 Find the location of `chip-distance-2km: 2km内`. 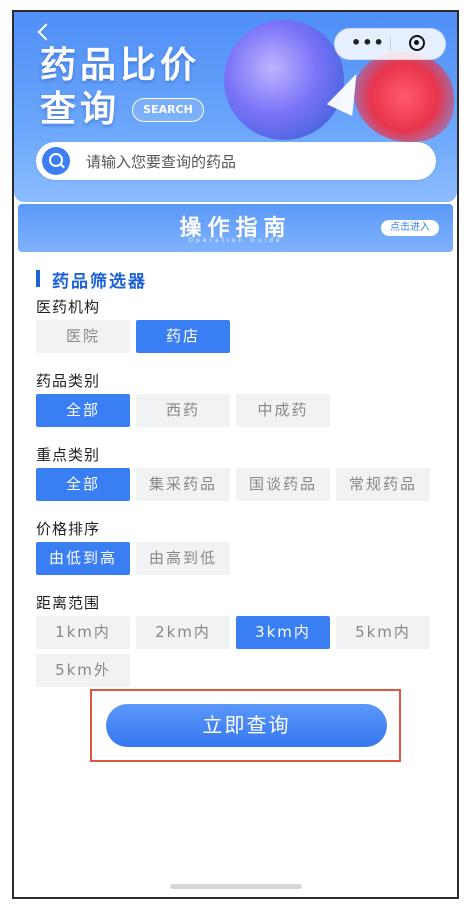

chip-distance-2km: 2km内 is located at coordinates (183, 632).